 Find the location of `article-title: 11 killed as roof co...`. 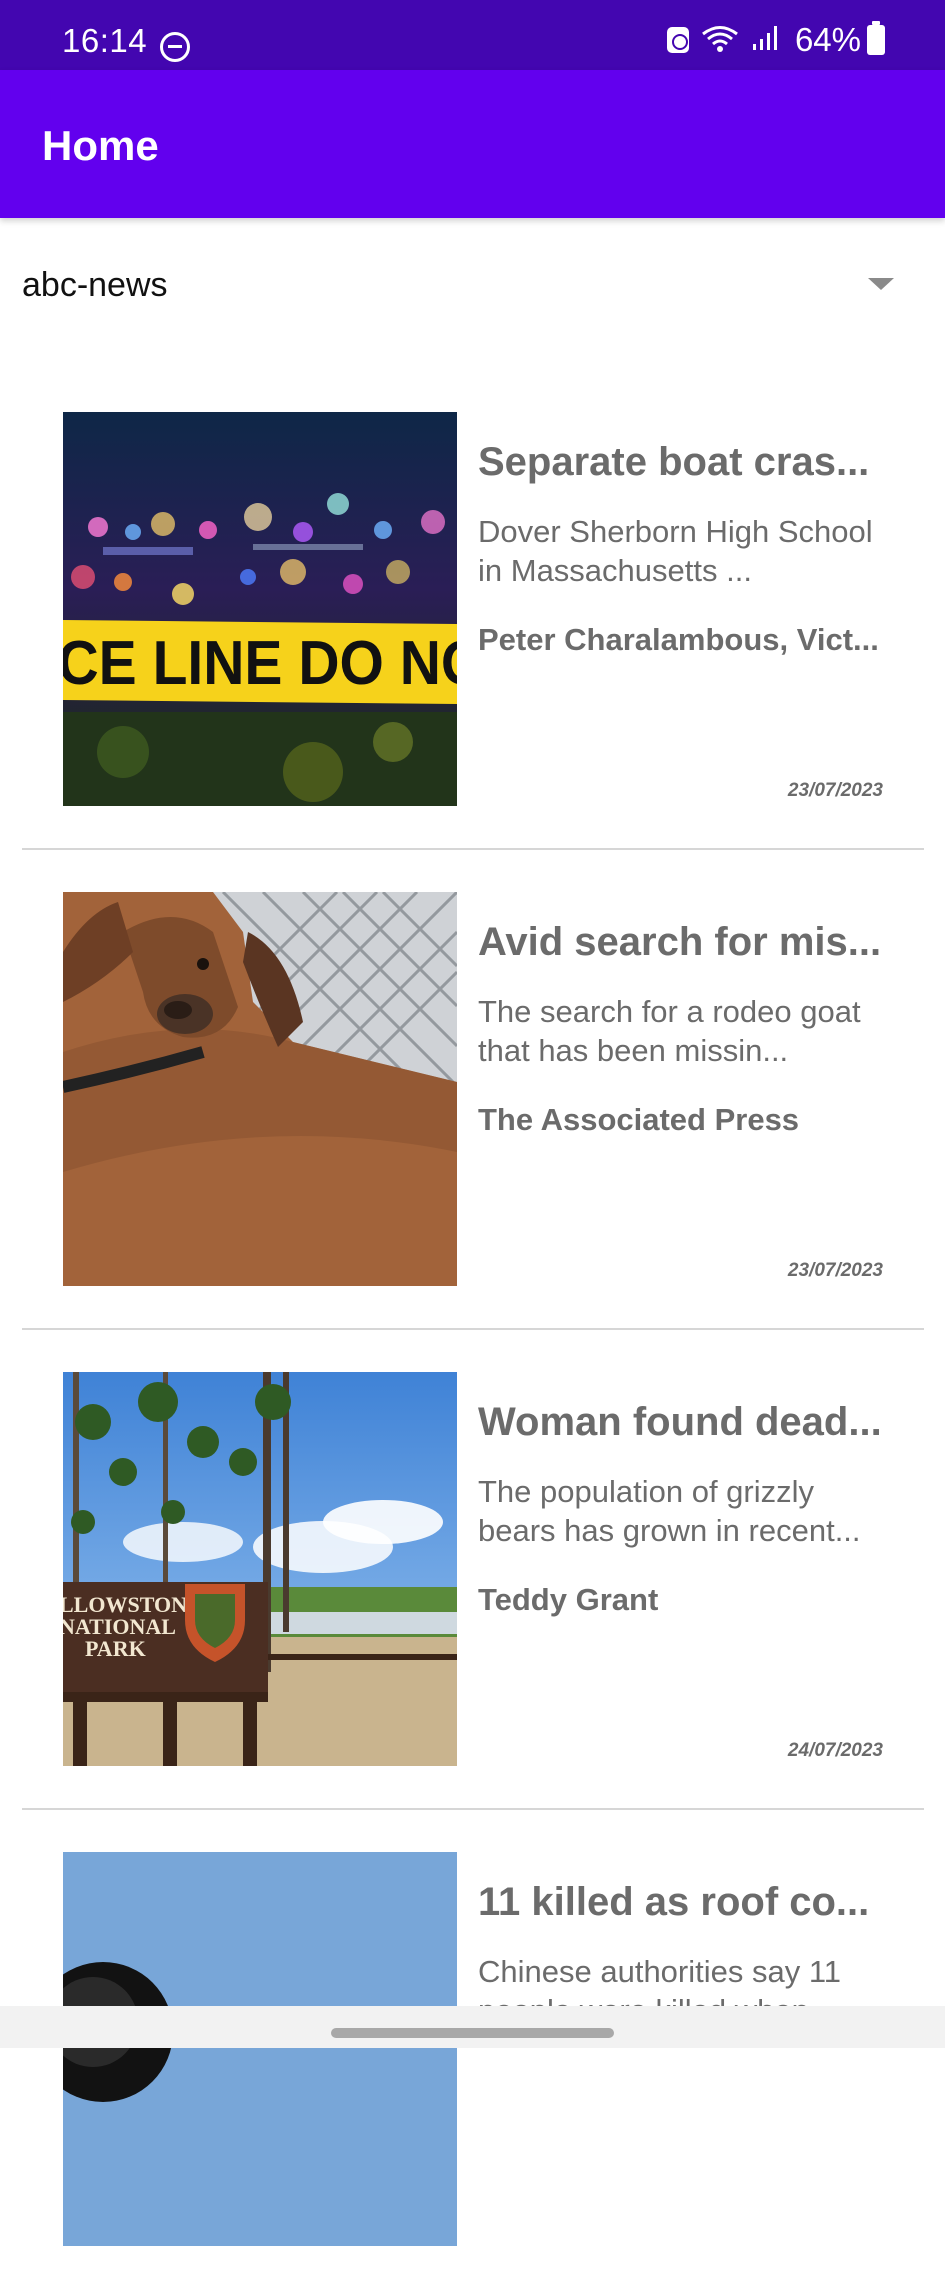

article-title: 11 killed as roof co... is located at coordinates (680, 1902).